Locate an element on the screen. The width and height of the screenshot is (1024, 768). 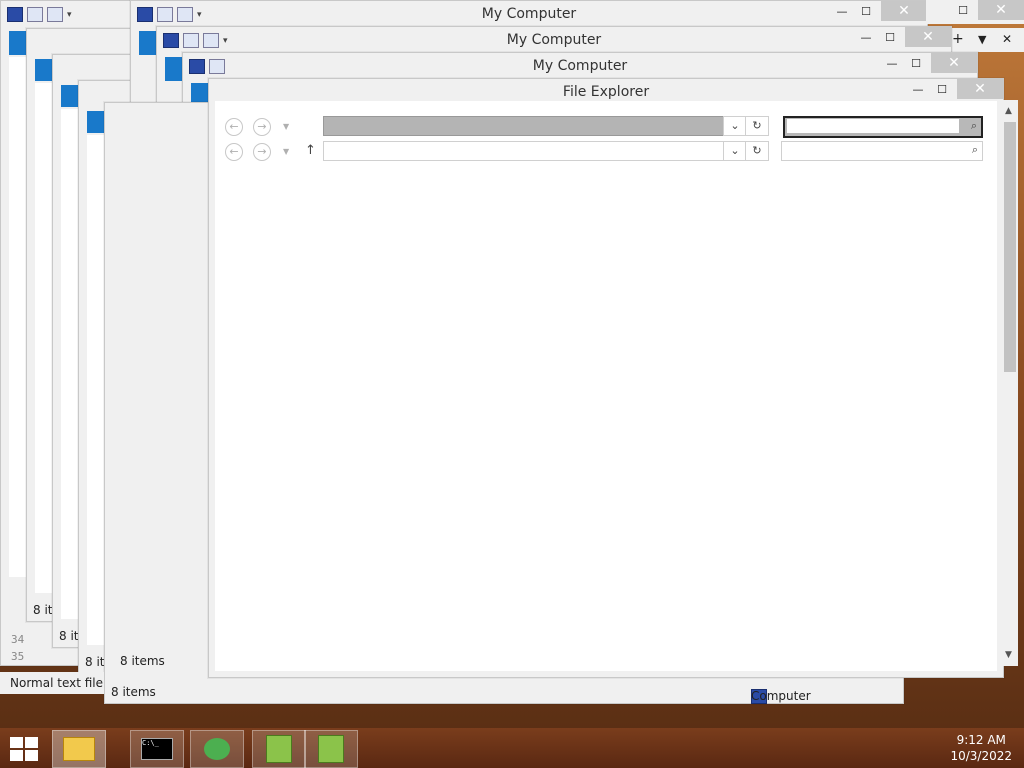
editor-status-text: Normal text file is located at coordinates (57, 683).